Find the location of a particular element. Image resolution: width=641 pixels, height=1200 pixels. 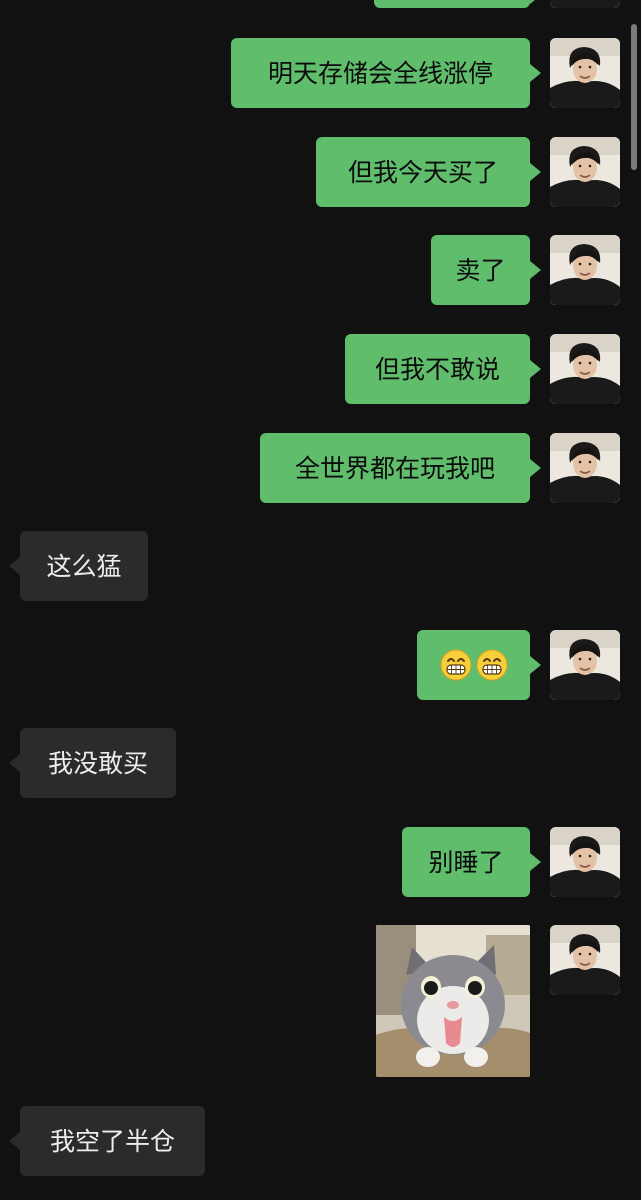

scrollbar is located at coordinates (634, 97).